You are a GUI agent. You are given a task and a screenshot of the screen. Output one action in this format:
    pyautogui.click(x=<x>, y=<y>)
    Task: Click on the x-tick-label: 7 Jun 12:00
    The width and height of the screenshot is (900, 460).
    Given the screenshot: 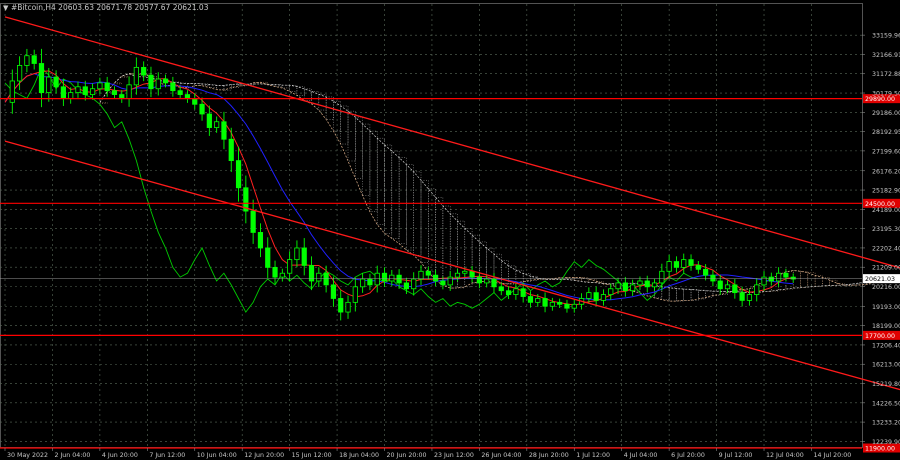 What is the action you would take?
    pyautogui.click(x=167, y=455)
    